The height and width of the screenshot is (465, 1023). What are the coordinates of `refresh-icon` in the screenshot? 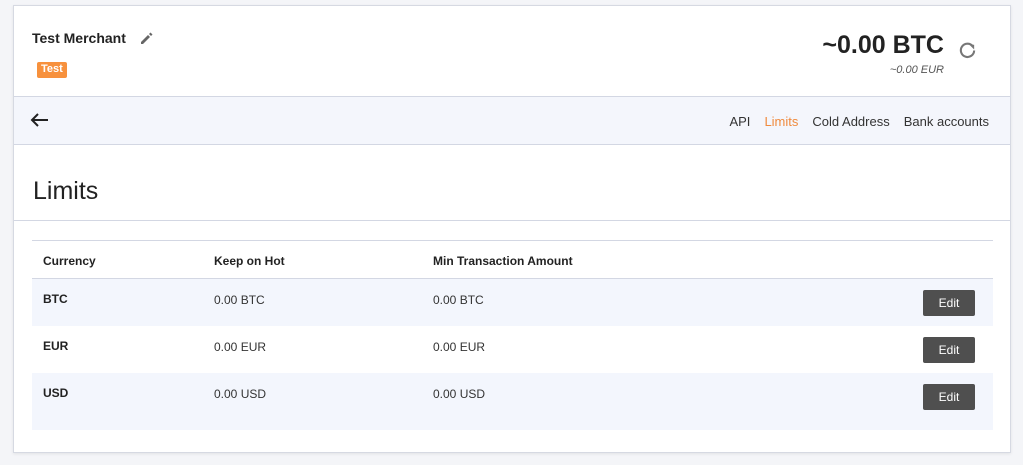 It's located at (967, 50).